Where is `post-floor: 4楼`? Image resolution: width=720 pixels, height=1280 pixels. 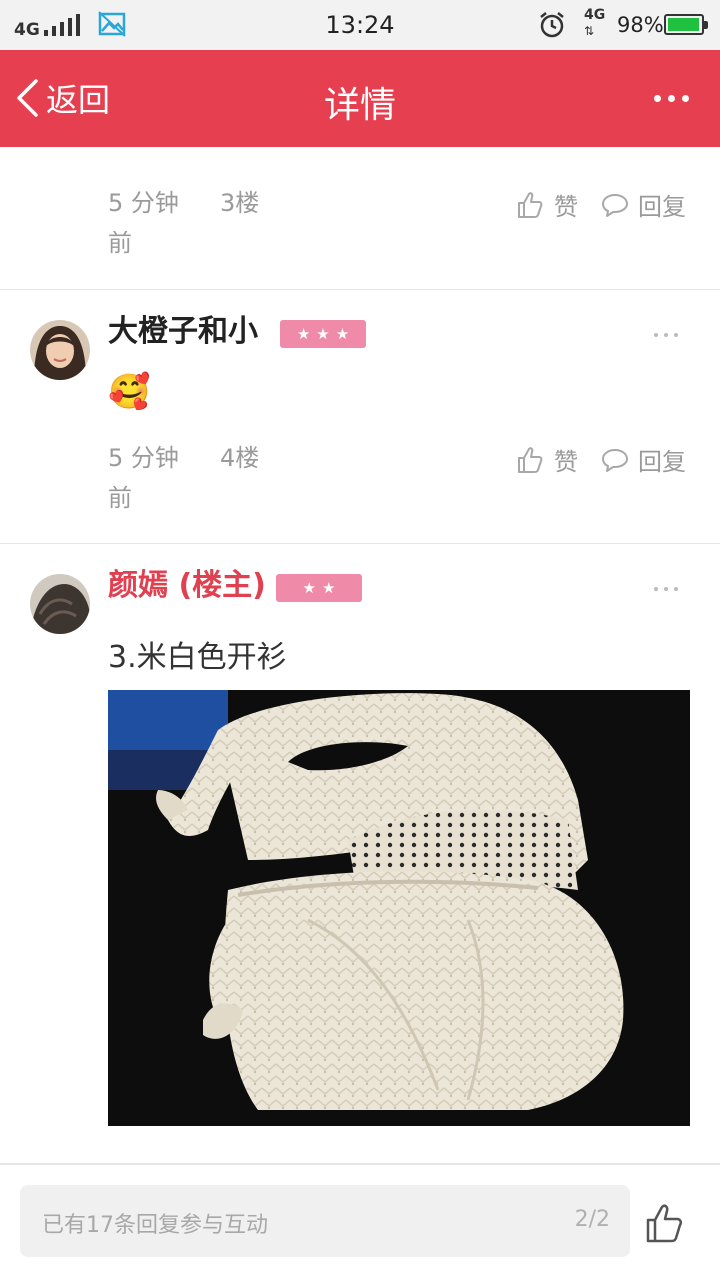 post-floor: 4楼 is located at coordinates (240, 458).